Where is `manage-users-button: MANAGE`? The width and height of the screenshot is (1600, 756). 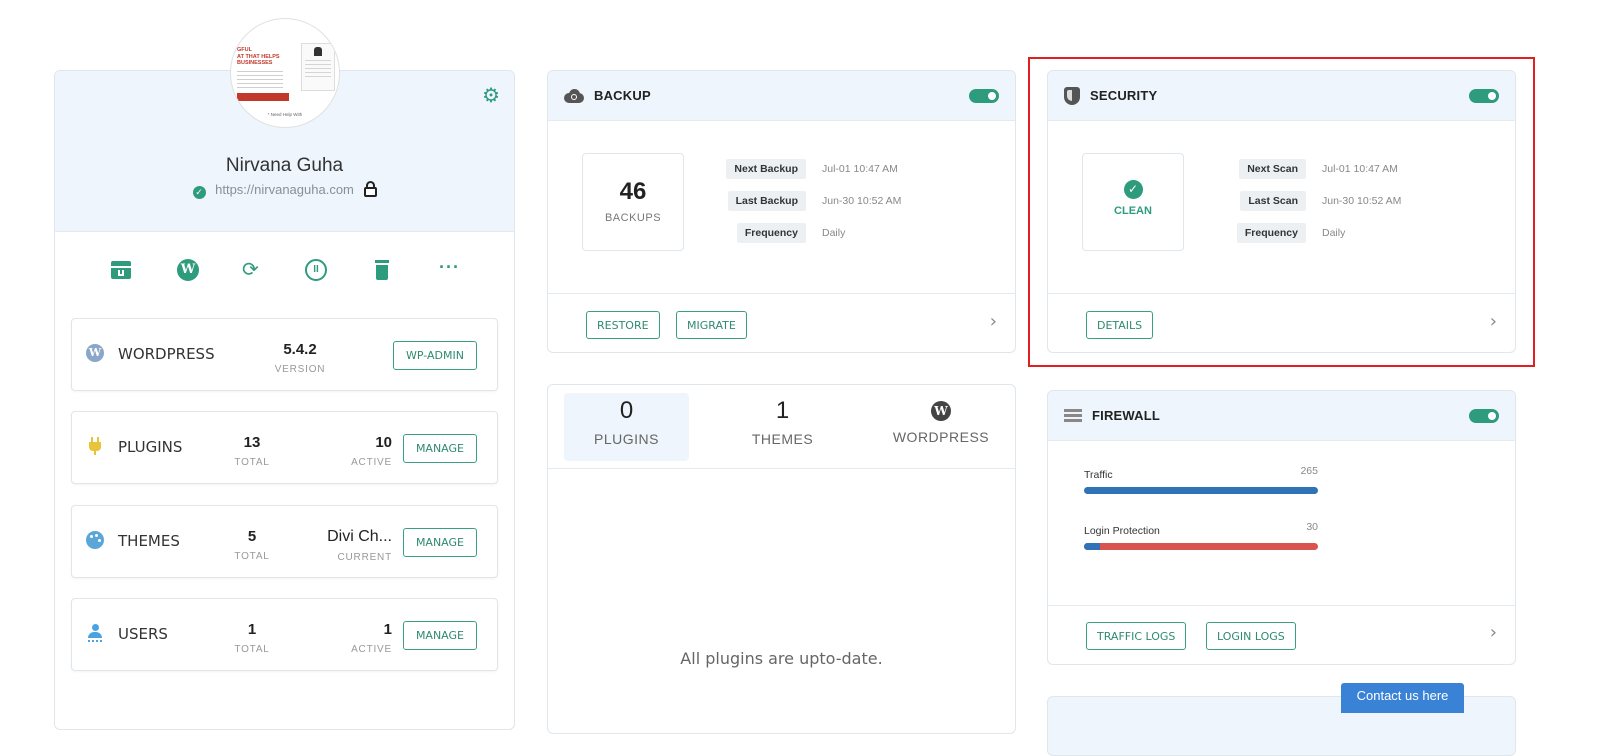
manage-users-button: MANAGE is located at coordinates (439, 635).